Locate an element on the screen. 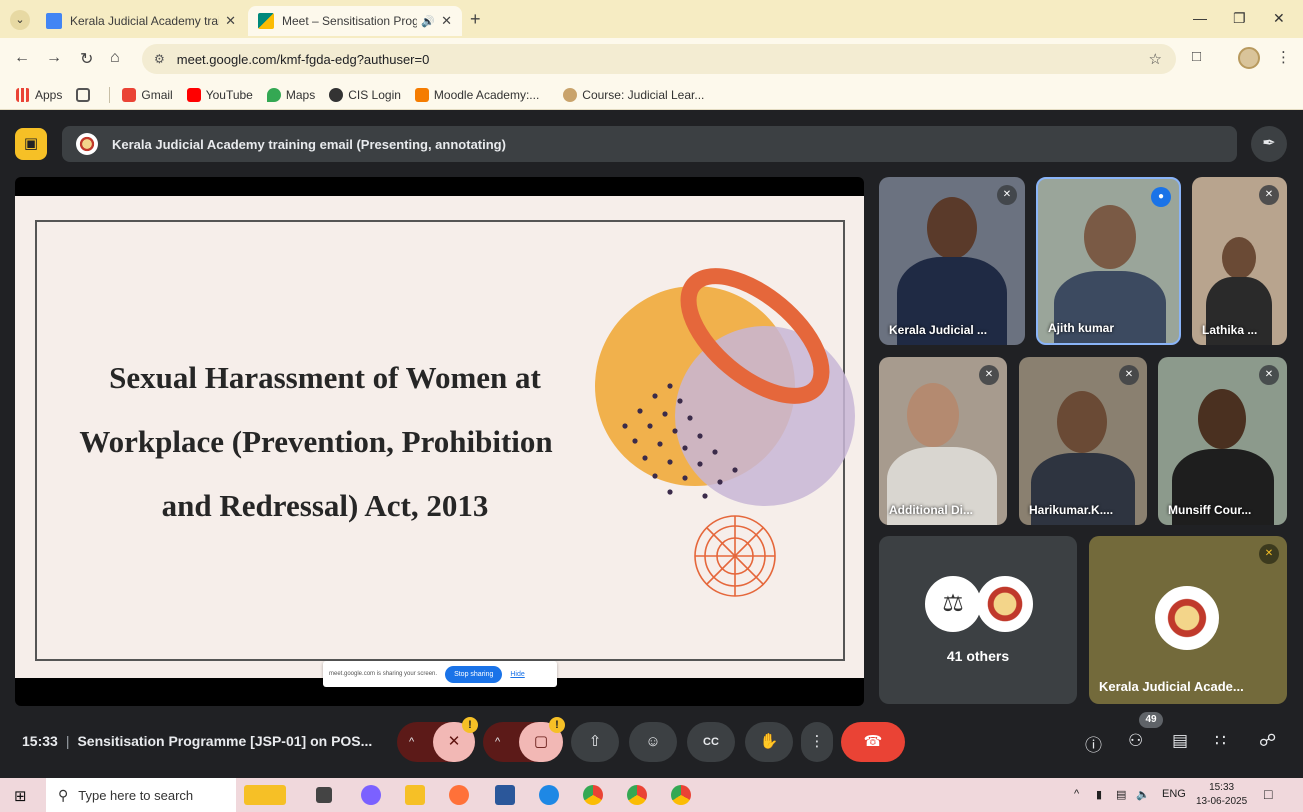 The width and height of the screenshot is (1303, 812). back-icon: ← is located at coordinates (22, 58).